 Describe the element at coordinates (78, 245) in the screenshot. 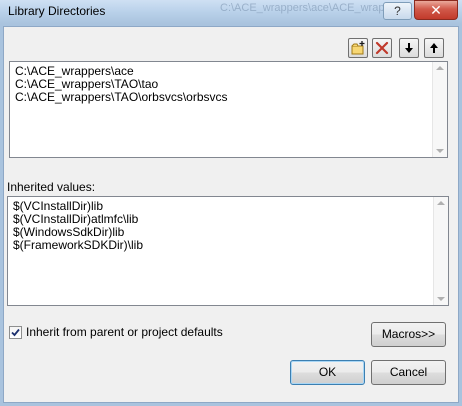

I see `list-item: $(FrameworkSDKDir)\lib` at that location.